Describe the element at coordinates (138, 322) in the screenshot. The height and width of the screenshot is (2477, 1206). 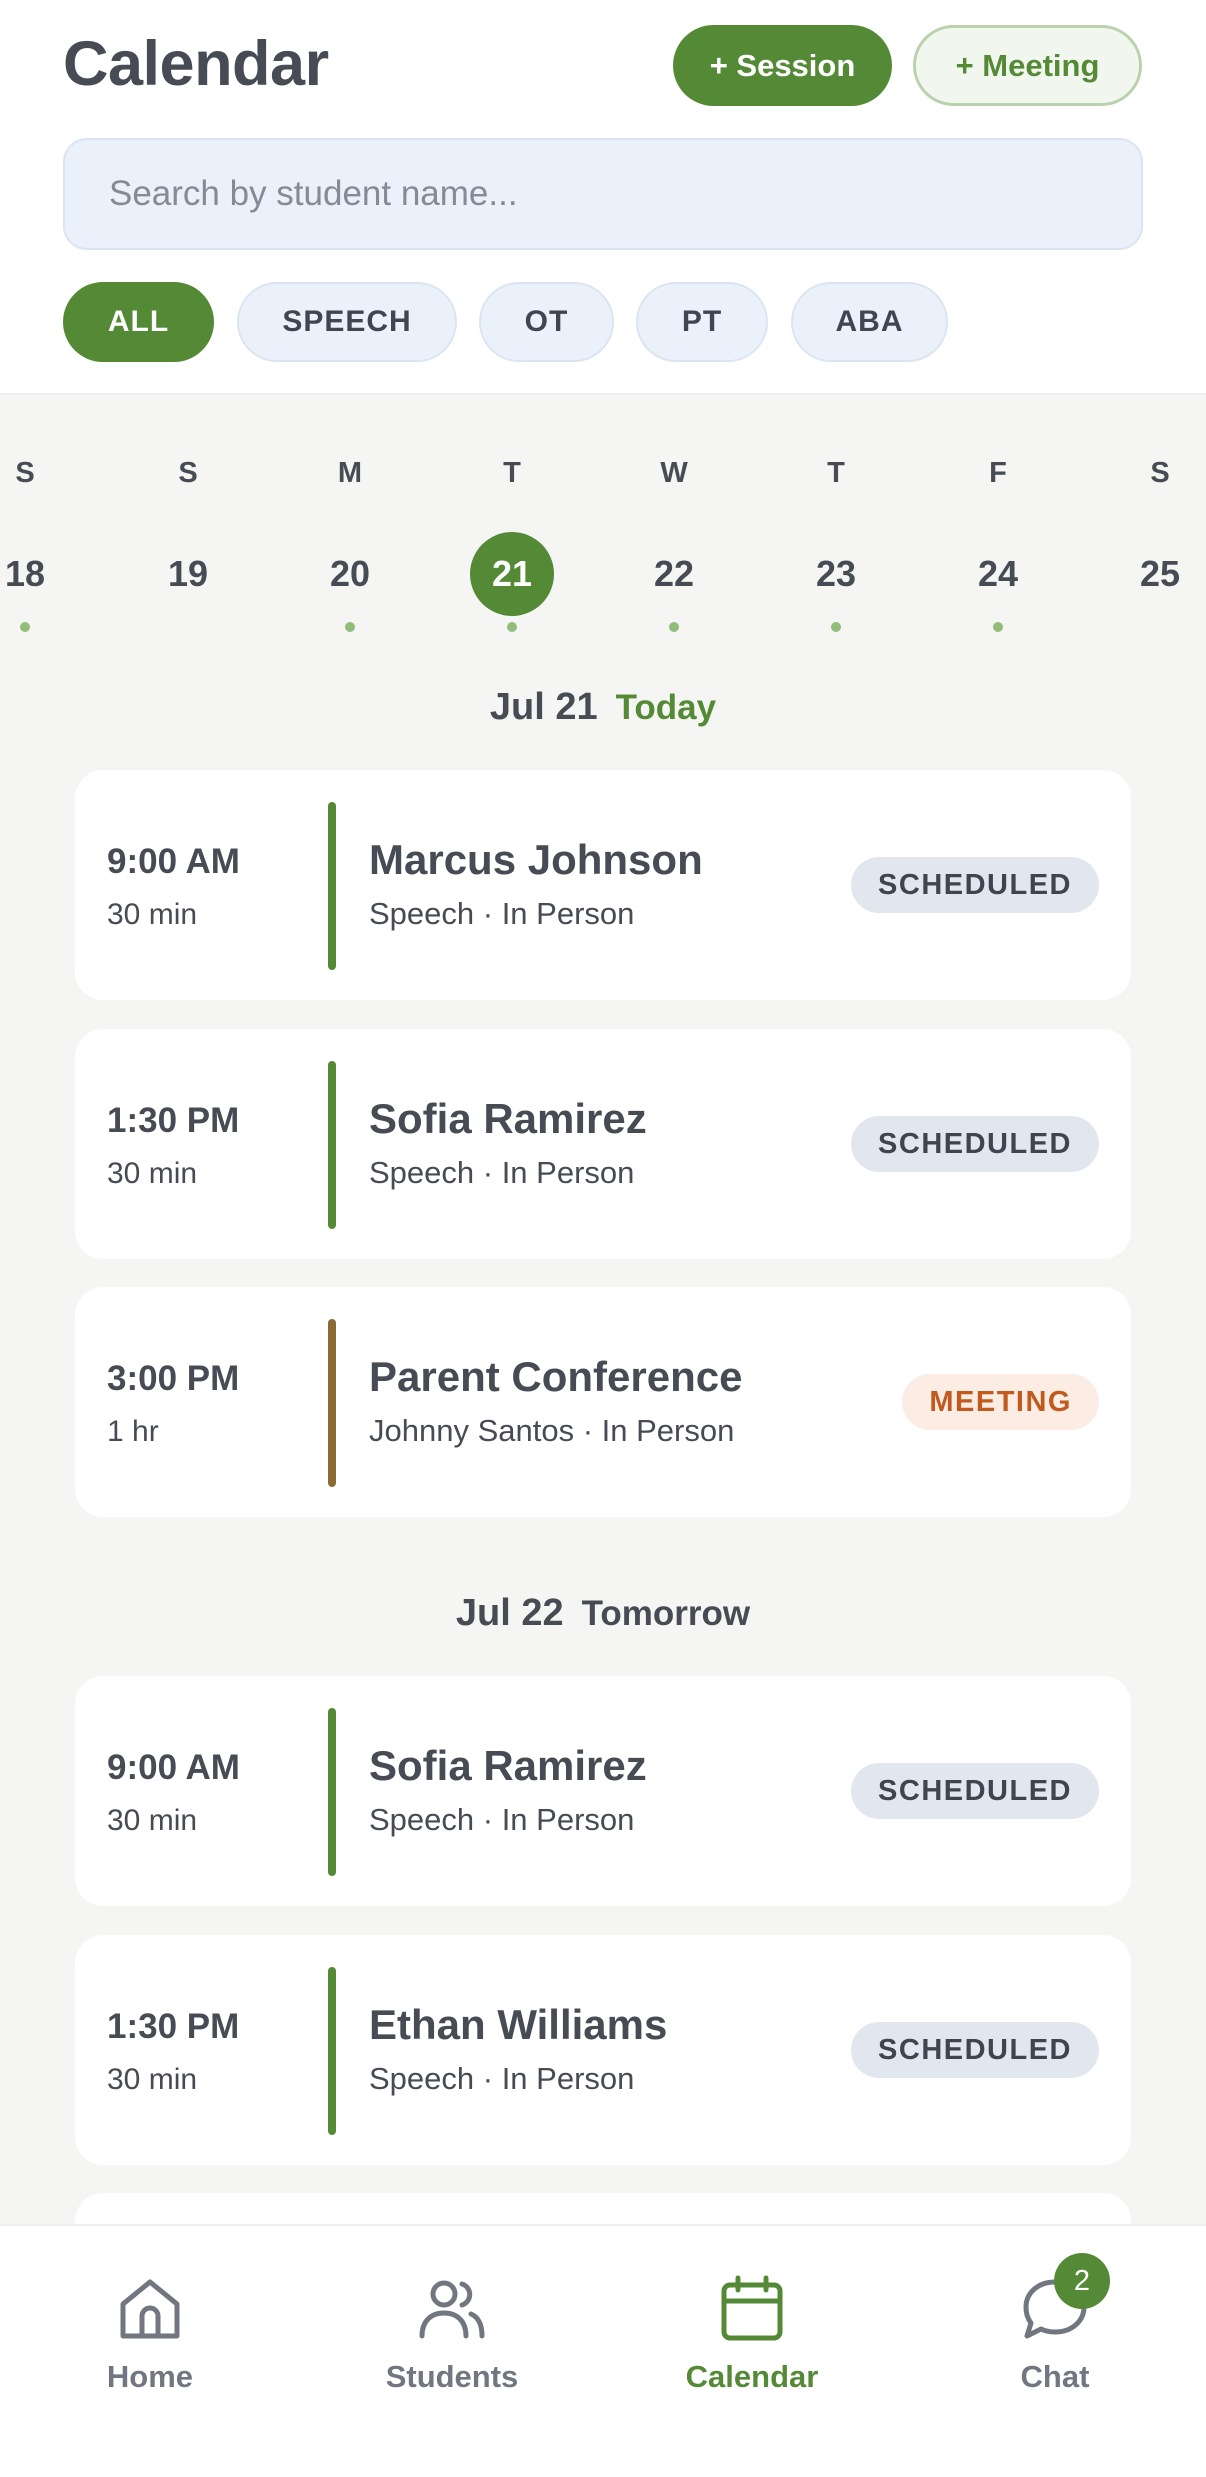
I see `filter-chip-all: ALL` at that location.